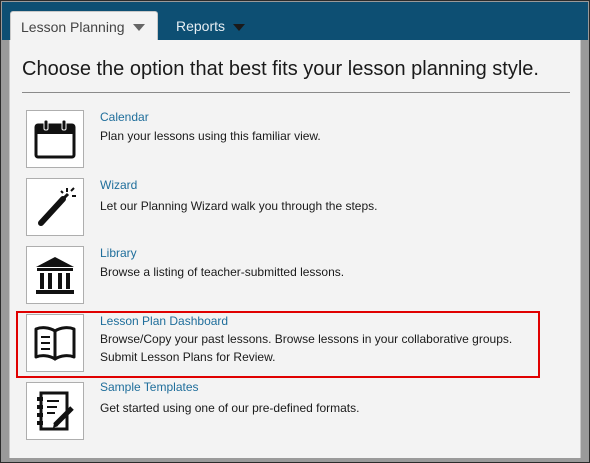  Describe the element at coordinates (296, 92) in the screenshot. I see `divider` at that location.